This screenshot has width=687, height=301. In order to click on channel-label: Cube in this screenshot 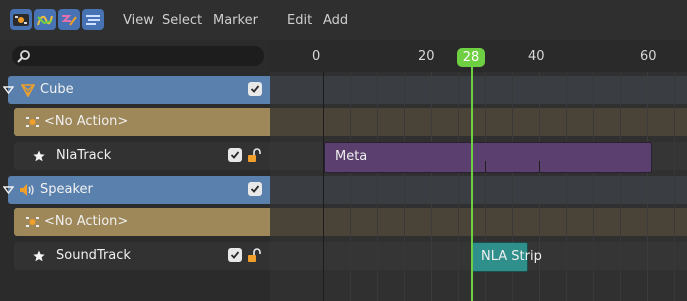, I will do `click(57, 89)`.